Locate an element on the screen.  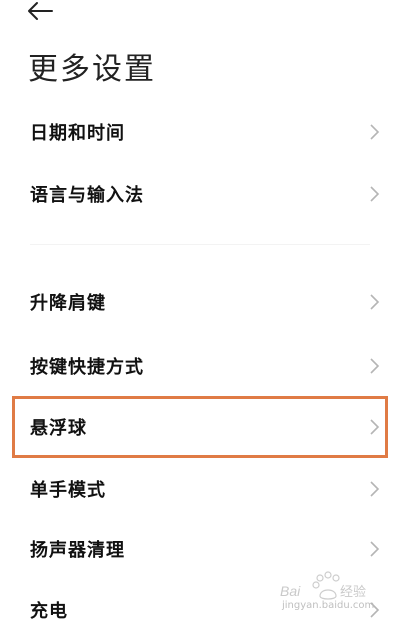
setting-label: 语言与输入法 is located at coordinates (87, 195).